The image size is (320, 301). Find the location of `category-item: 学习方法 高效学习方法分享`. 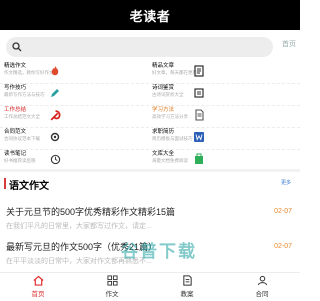

category-item: 学习方法 高效学习方法分享 is located at coordinates (226, 116).